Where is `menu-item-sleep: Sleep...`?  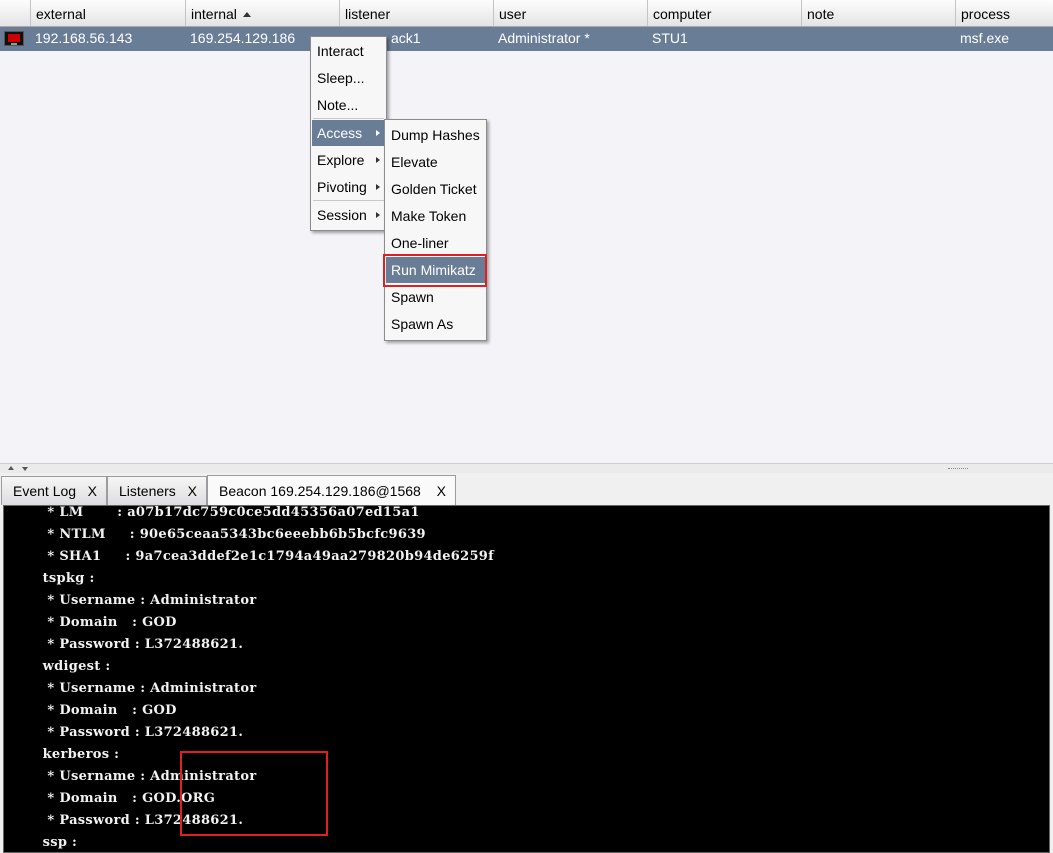
menu-item-sleep: Sleep... is located at coordinates (348, 78).